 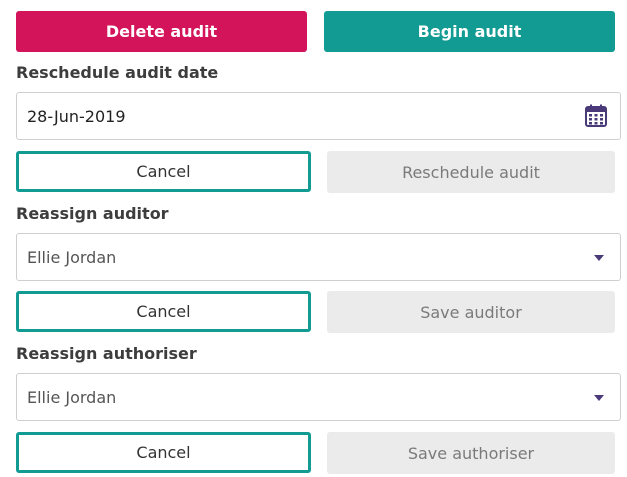 What do you see at coordinates (163, 171) in the screenshot?
I see `reschedule-cancel-button: Cancel` at bounding box center [163, 171].